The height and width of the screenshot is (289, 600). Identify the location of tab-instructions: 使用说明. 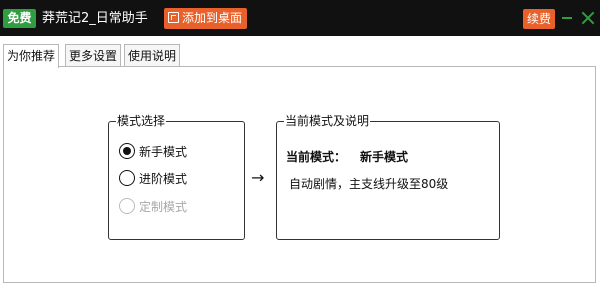
(152, 55).